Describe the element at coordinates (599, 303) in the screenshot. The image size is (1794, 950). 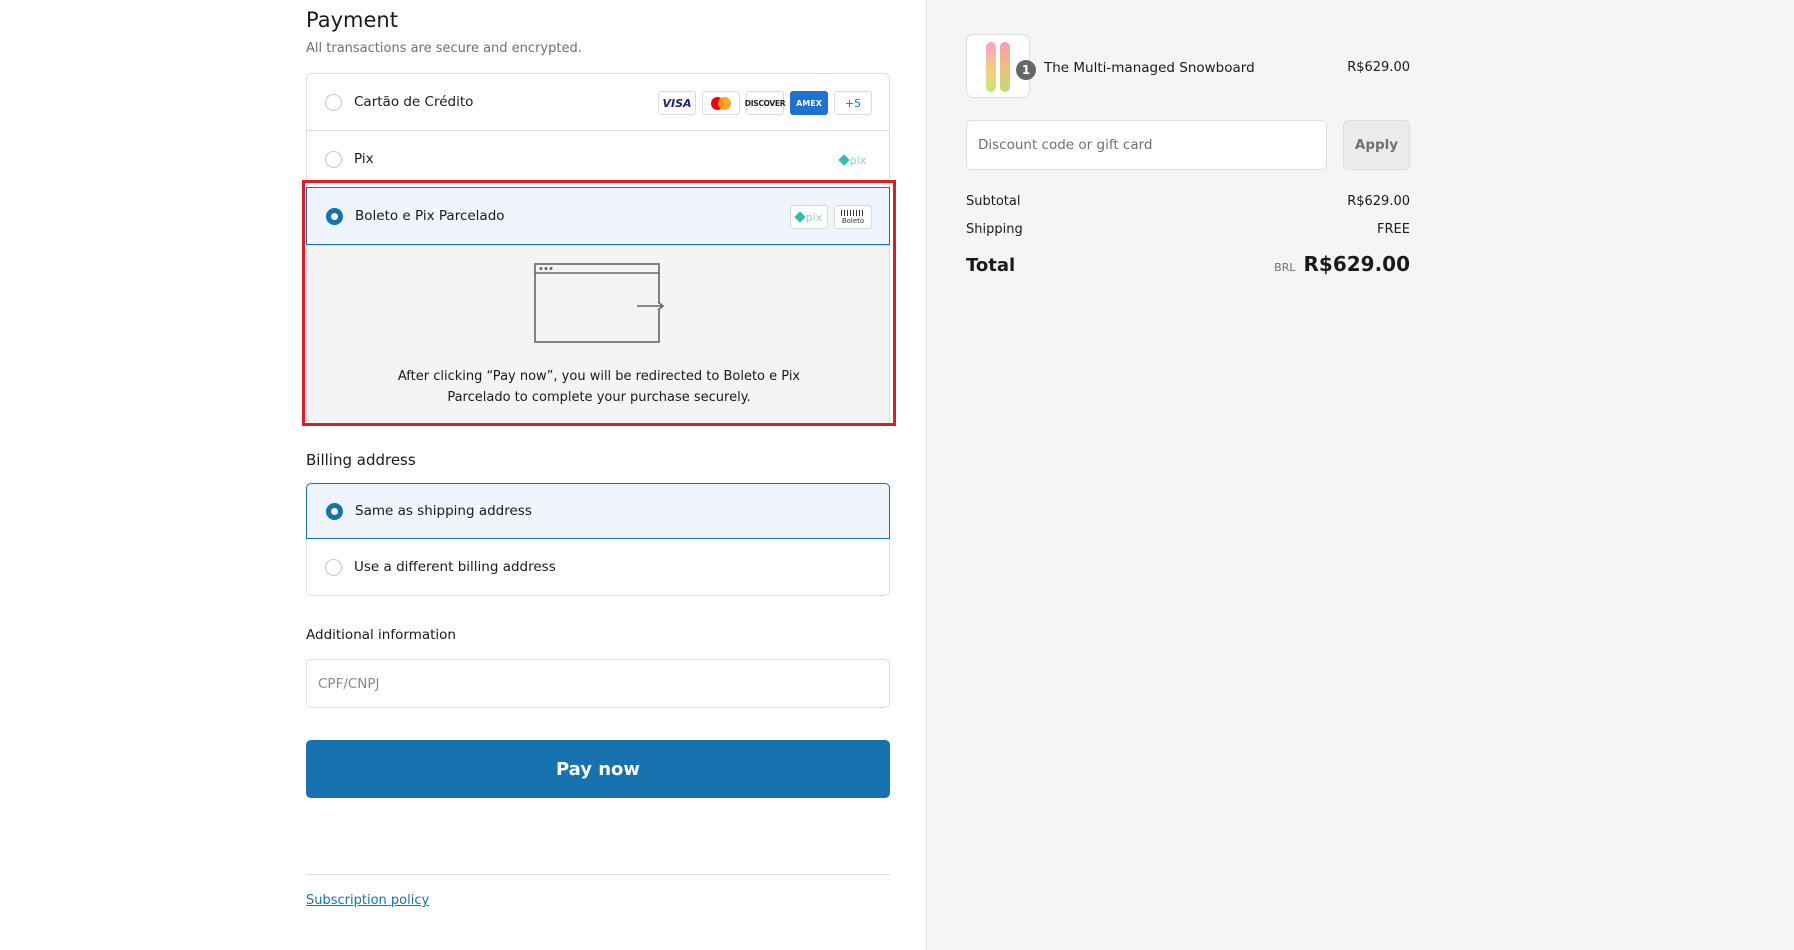
I see `browser-redirect-icon` at that location.